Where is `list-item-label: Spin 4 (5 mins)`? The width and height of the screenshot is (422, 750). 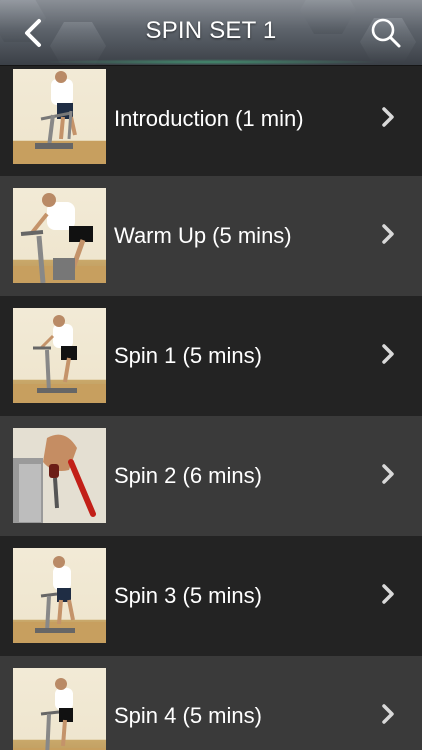 list-item-label: Spin 4 (5 mins) is located at coordinates (188, 715).